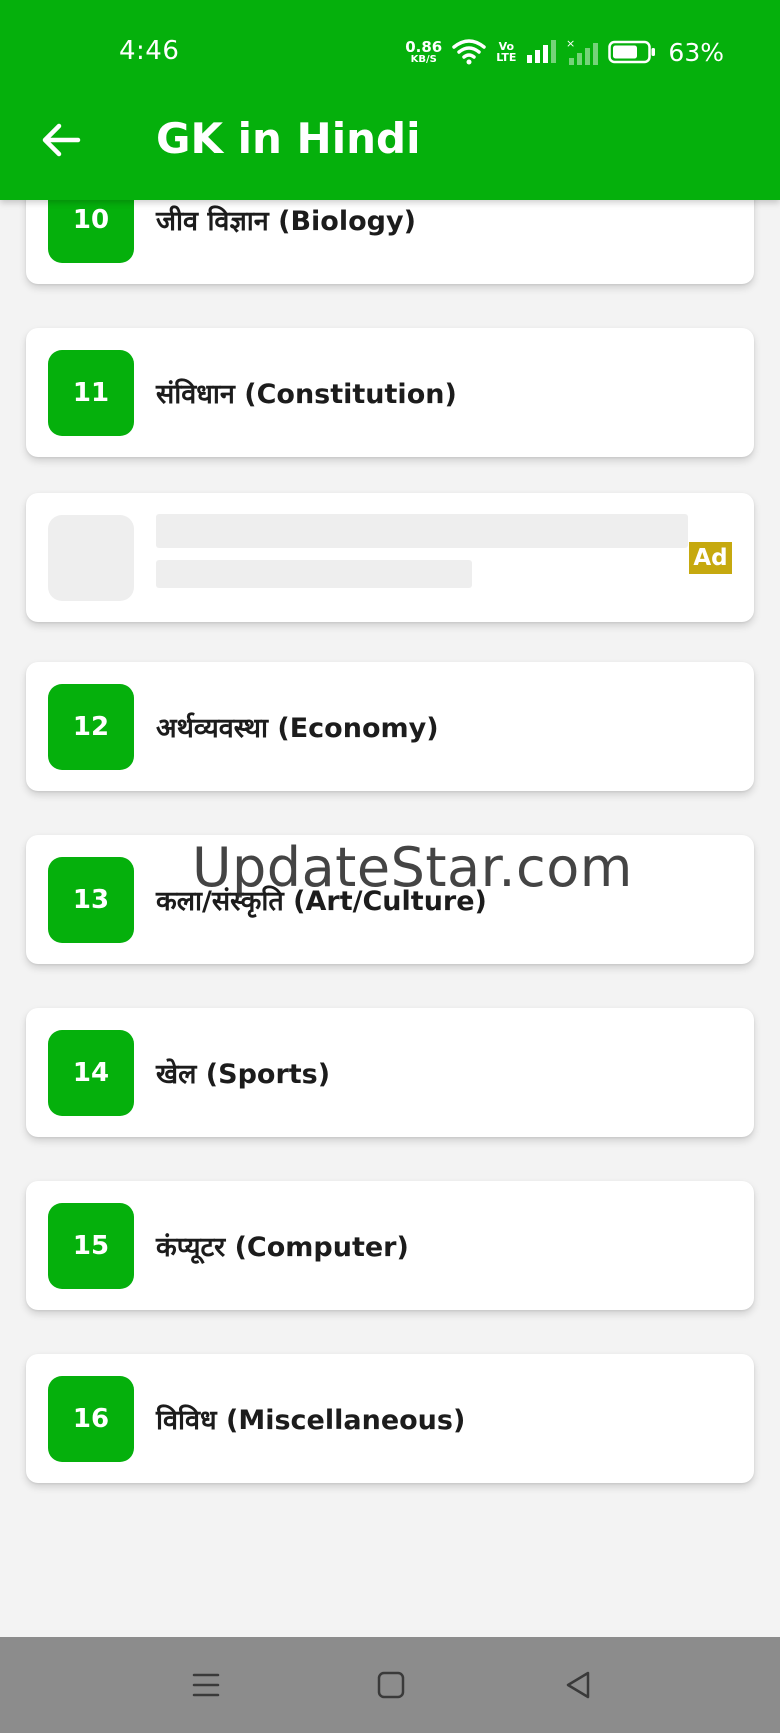 This screenshot has height=1733, width=780. I want to click on topic-card-15: 15 कंप्यूटर (Computer), so click(390, 1245).